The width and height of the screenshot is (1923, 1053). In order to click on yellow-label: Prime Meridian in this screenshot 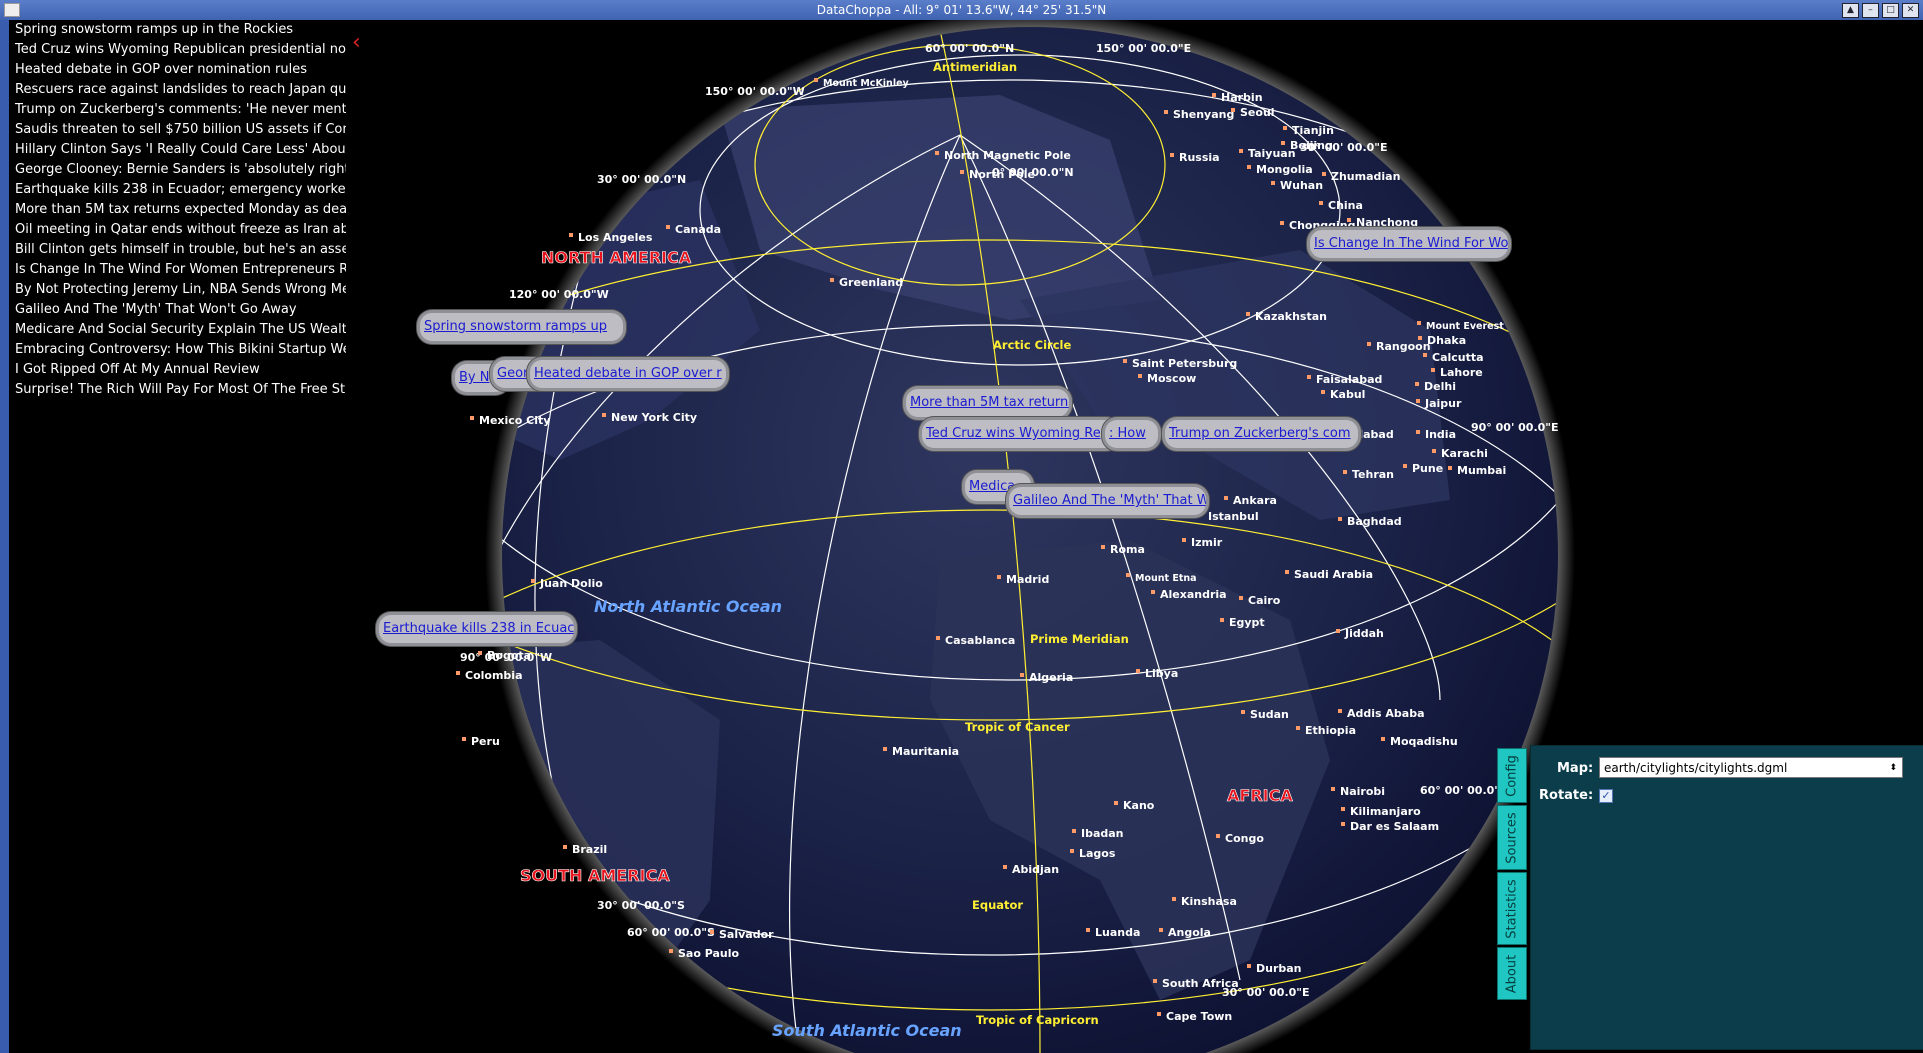, I will do `click(1079, 639)`.